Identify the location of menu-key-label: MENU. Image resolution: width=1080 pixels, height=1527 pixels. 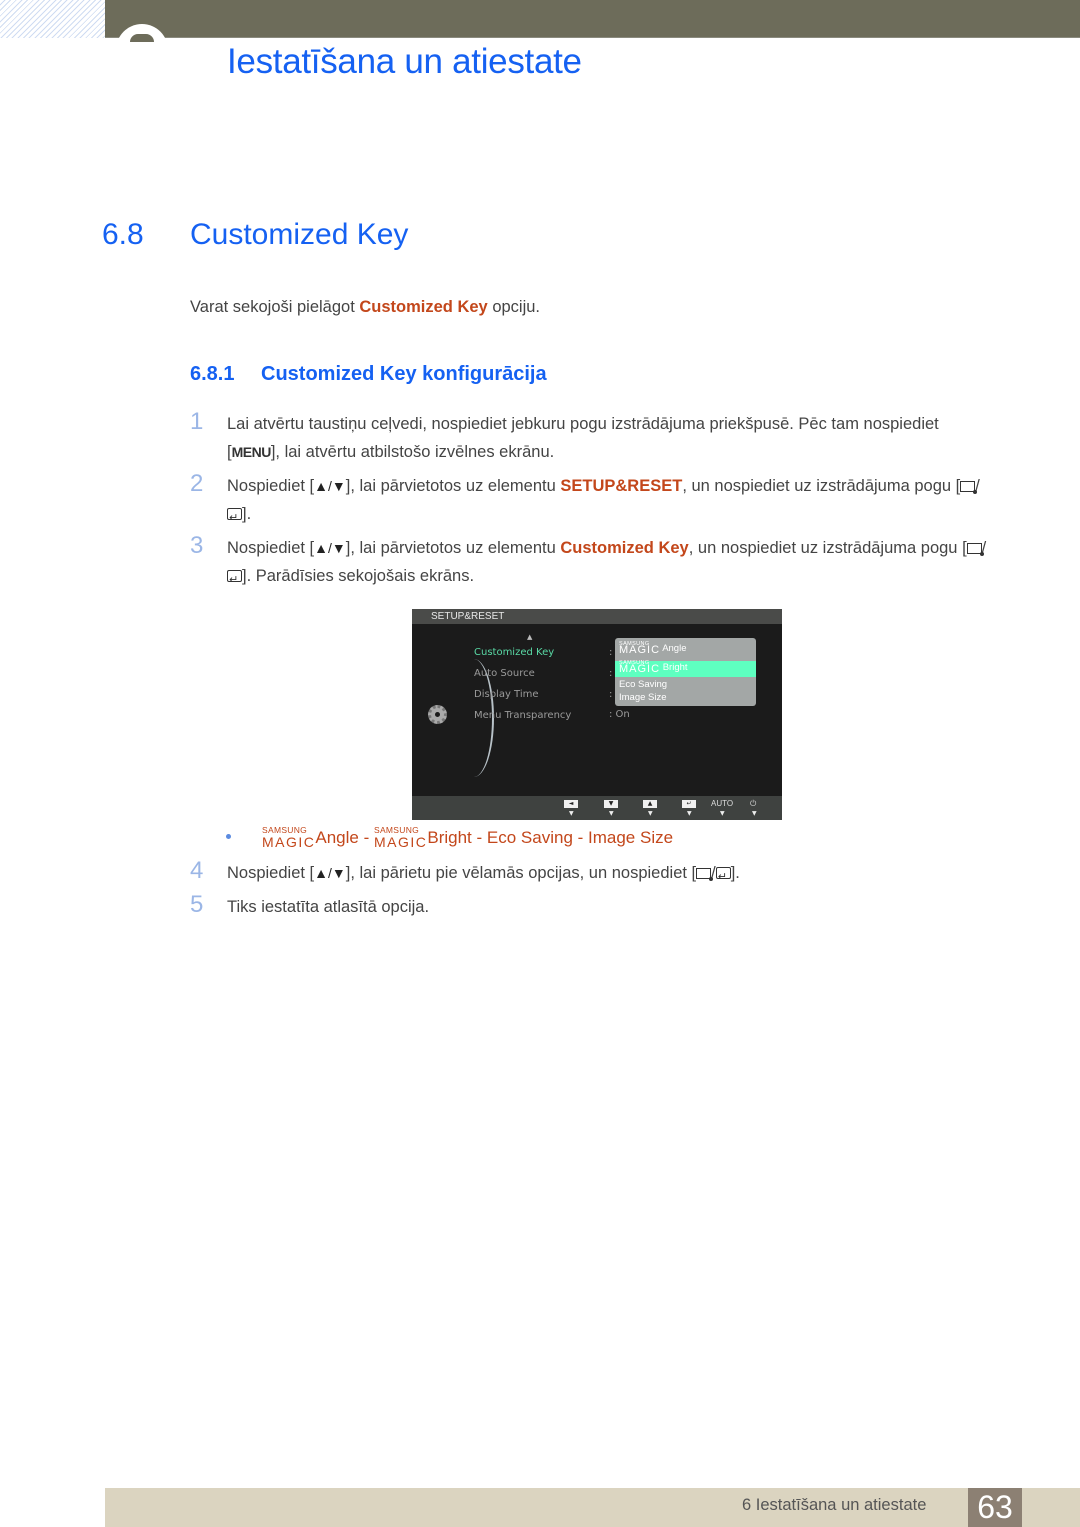
(251, 452).